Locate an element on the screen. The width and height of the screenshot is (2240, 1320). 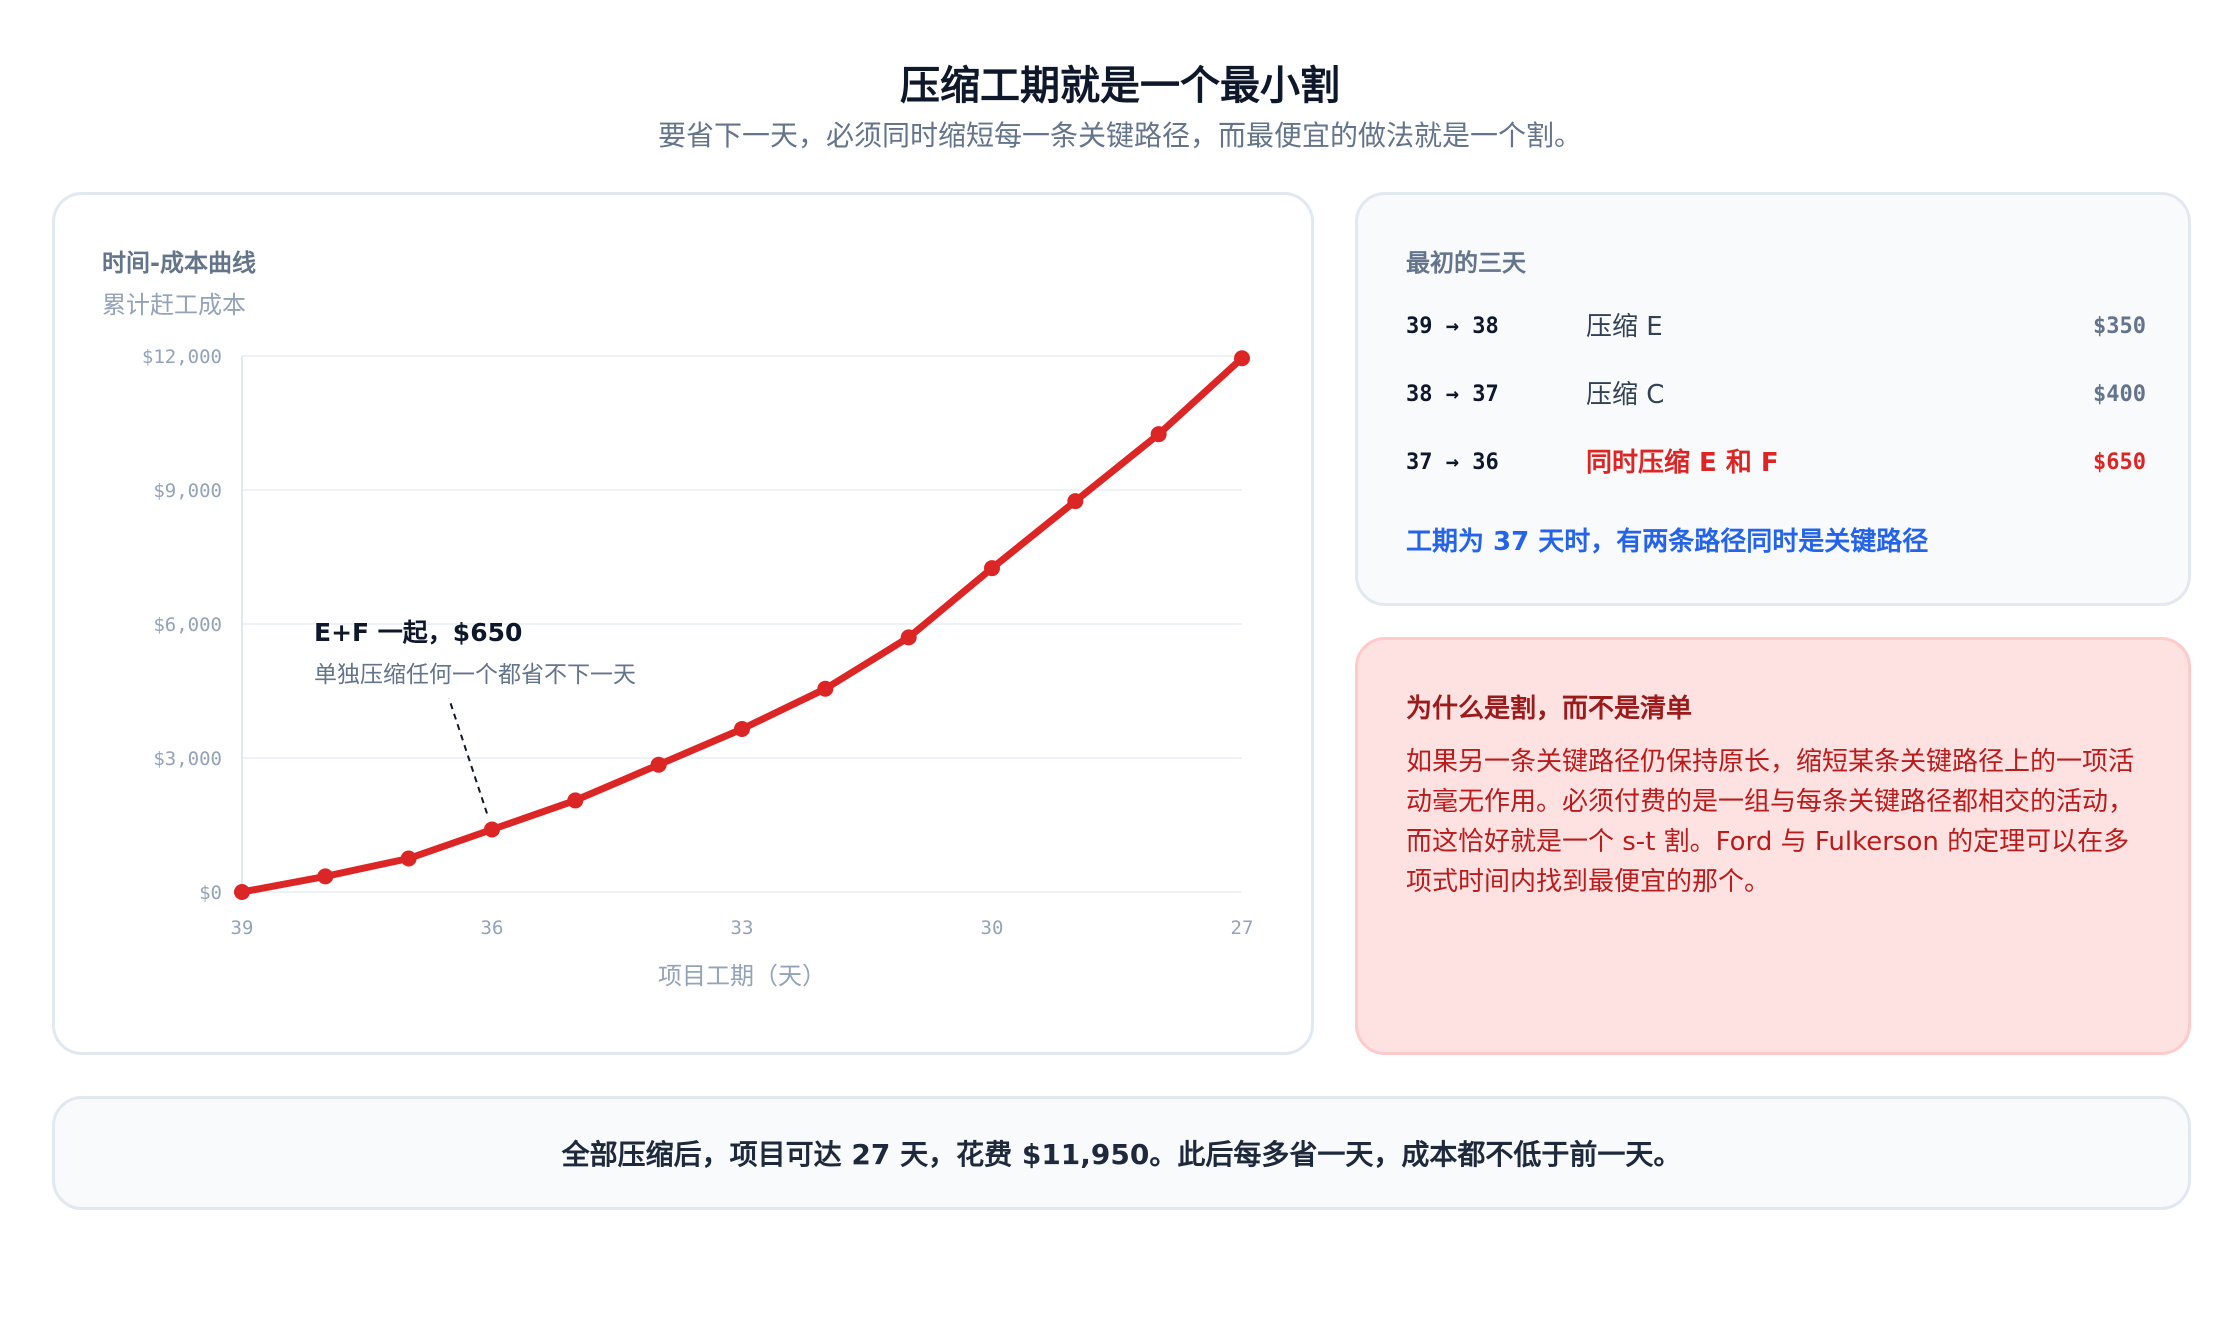
day-range: 39 → 38 is located at coordinates (1452, 326).